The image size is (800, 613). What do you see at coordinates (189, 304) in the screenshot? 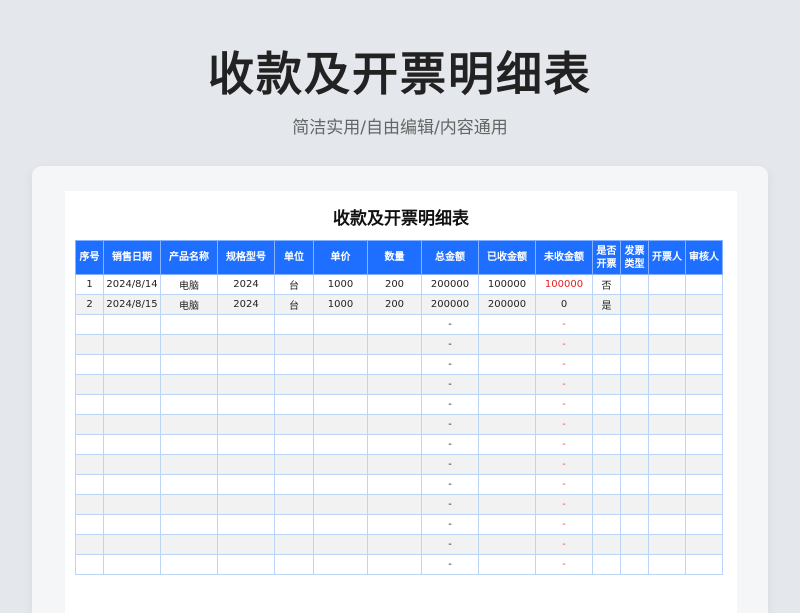
I see `table-cell: 电脑` at bounding box center [189, 304].